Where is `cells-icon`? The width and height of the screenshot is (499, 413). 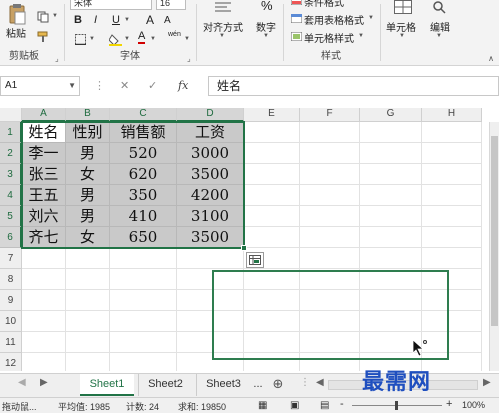 cells-icon is located at coordinates (403, 8).